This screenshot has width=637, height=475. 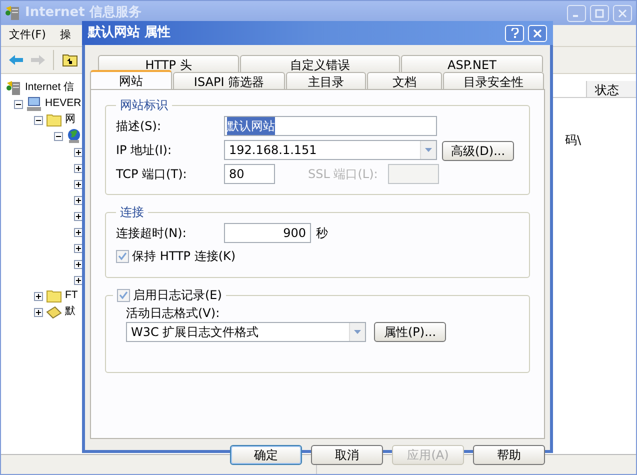 I want to click on field-label: TCP 端口(T):, so click(x=152, y=174).